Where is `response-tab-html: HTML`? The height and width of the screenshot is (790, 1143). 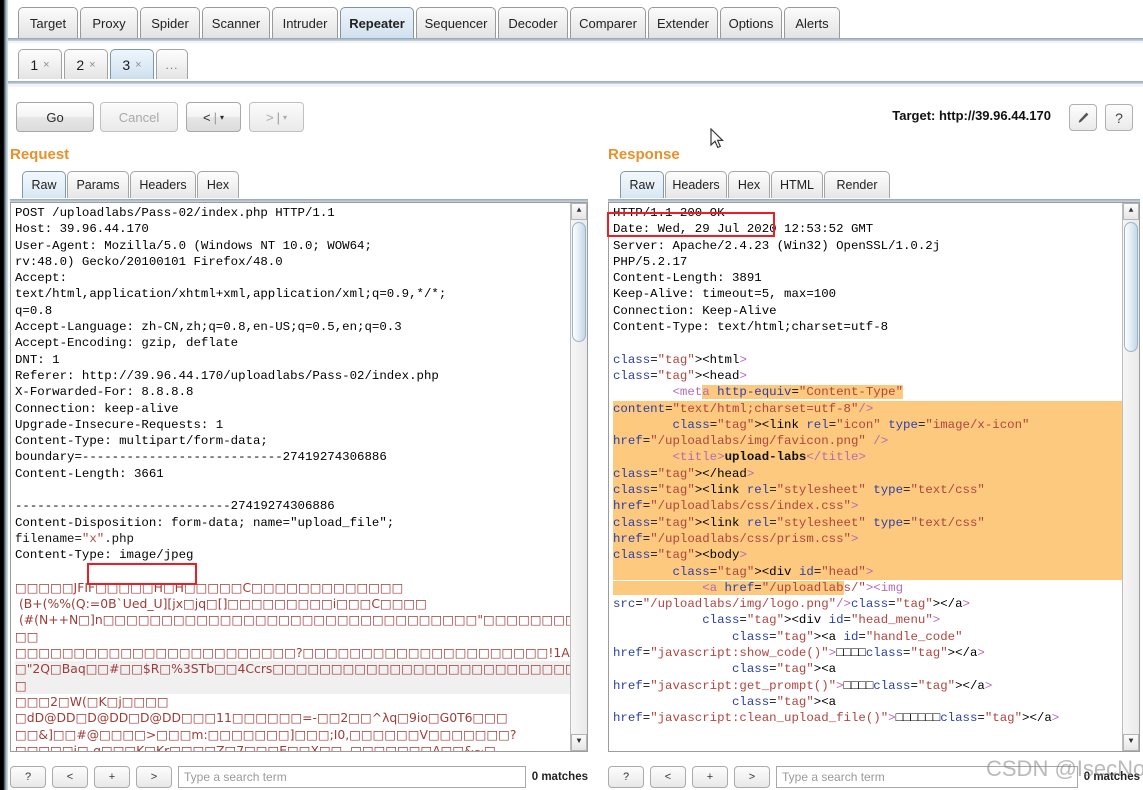
response-tab-html: HTML is located at coordinates (797, 184).